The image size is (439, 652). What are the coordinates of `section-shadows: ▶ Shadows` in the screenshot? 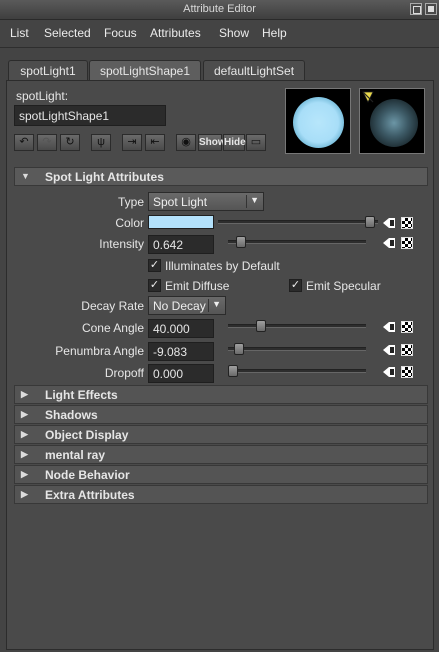 It's located at (221, 414).